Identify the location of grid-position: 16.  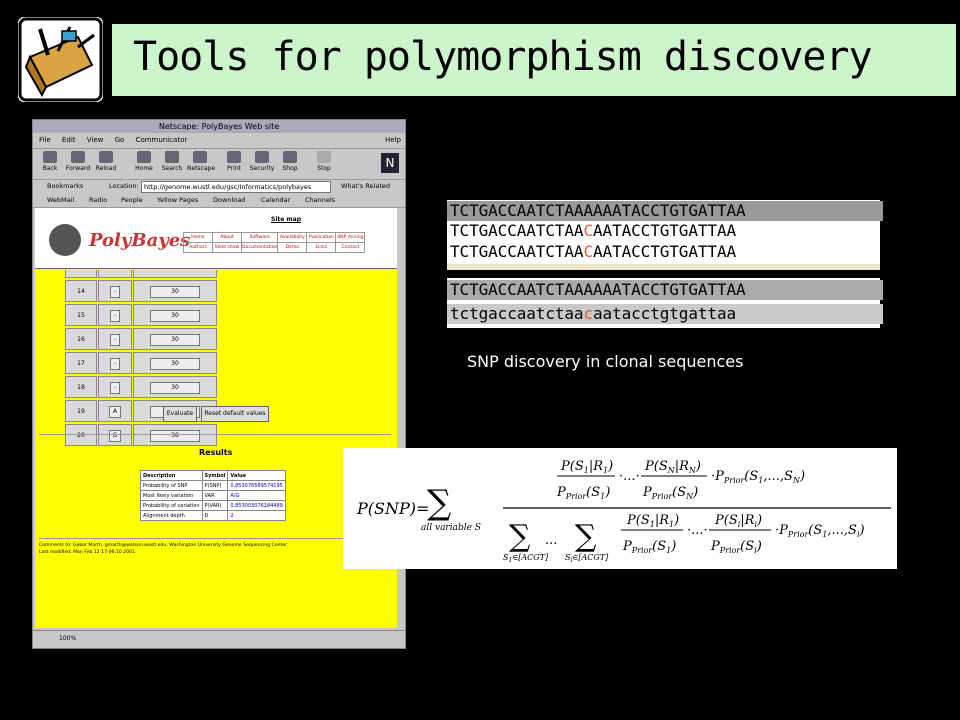
(81, 339).